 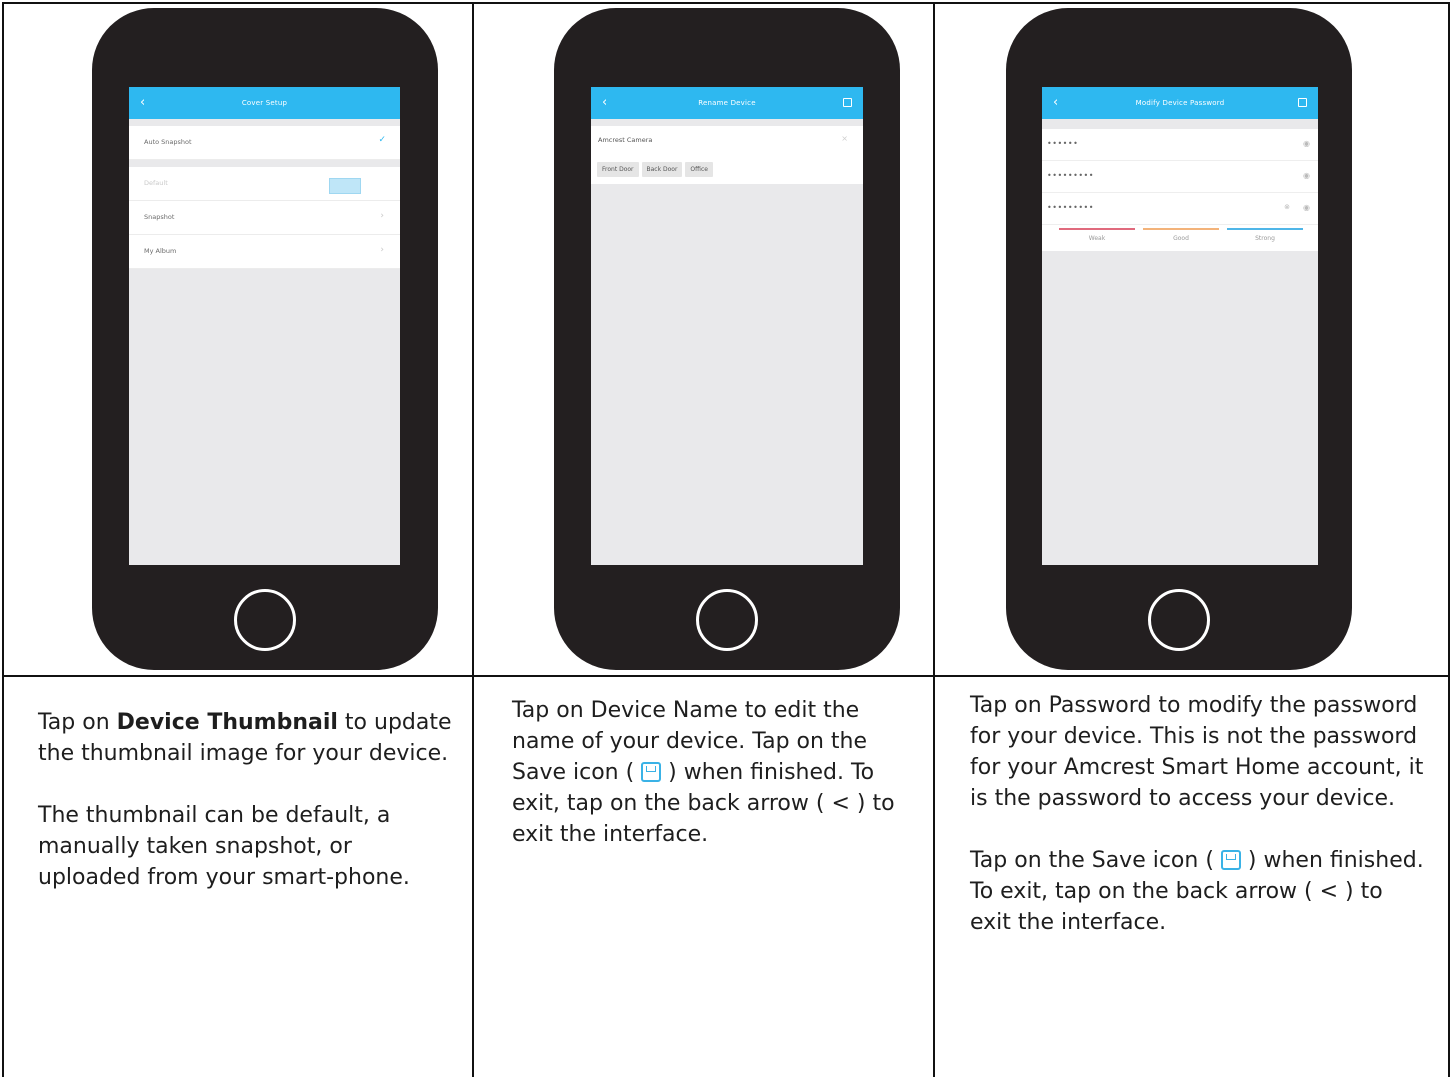 What do you see at coordinates (1449, 539) in the screenshot?
I see `table-border-right` at bounding box center [1449, 539].